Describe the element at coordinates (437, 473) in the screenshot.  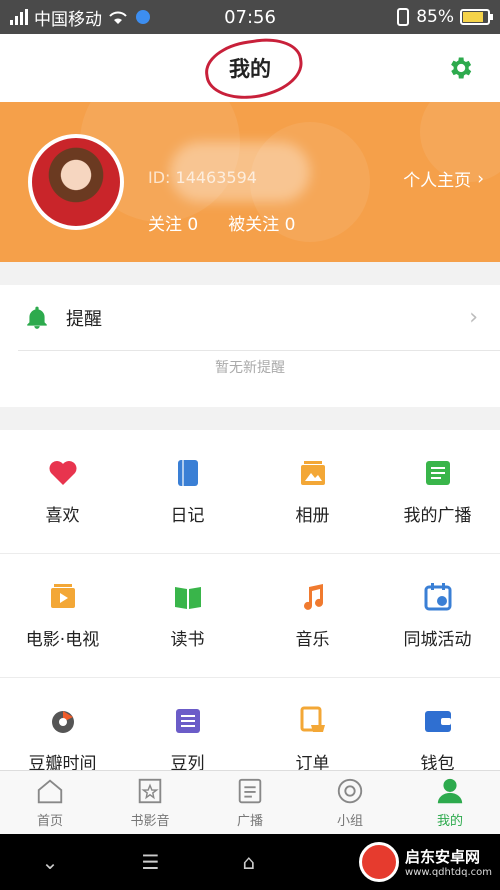
I see `broadcast-icon` at that location.